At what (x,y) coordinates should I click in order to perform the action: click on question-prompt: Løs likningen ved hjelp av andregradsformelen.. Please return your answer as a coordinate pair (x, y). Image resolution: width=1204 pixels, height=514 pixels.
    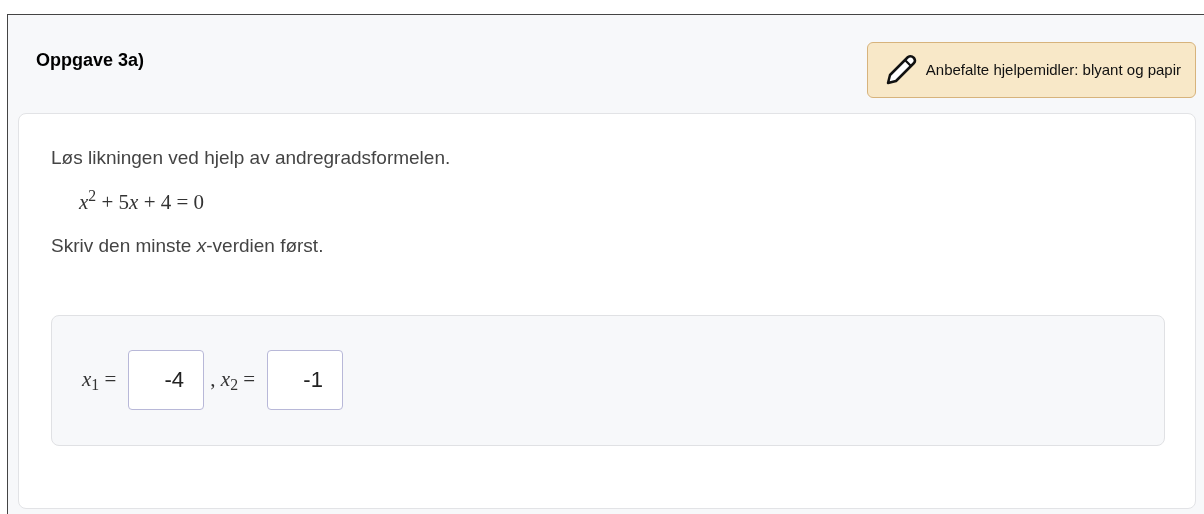
    Looking at the image, I should click on (251, 158).